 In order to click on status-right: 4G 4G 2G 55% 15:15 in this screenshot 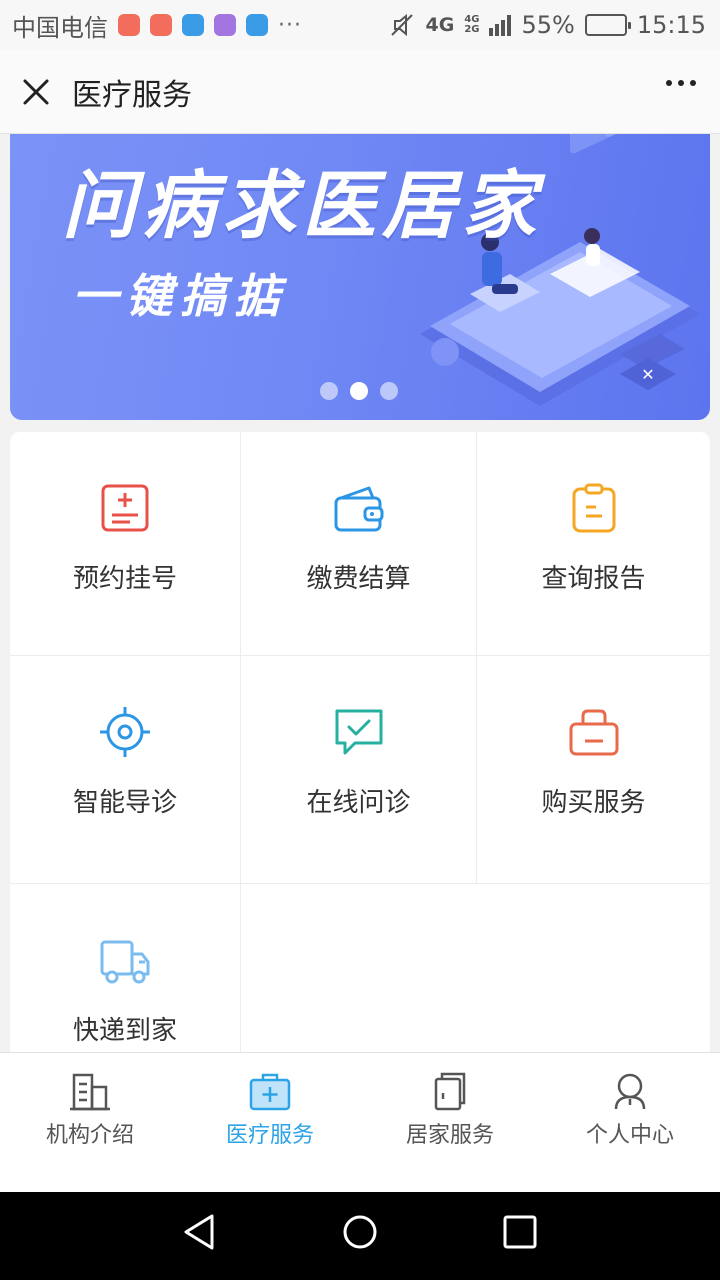, I will do `click(547, 25)`.